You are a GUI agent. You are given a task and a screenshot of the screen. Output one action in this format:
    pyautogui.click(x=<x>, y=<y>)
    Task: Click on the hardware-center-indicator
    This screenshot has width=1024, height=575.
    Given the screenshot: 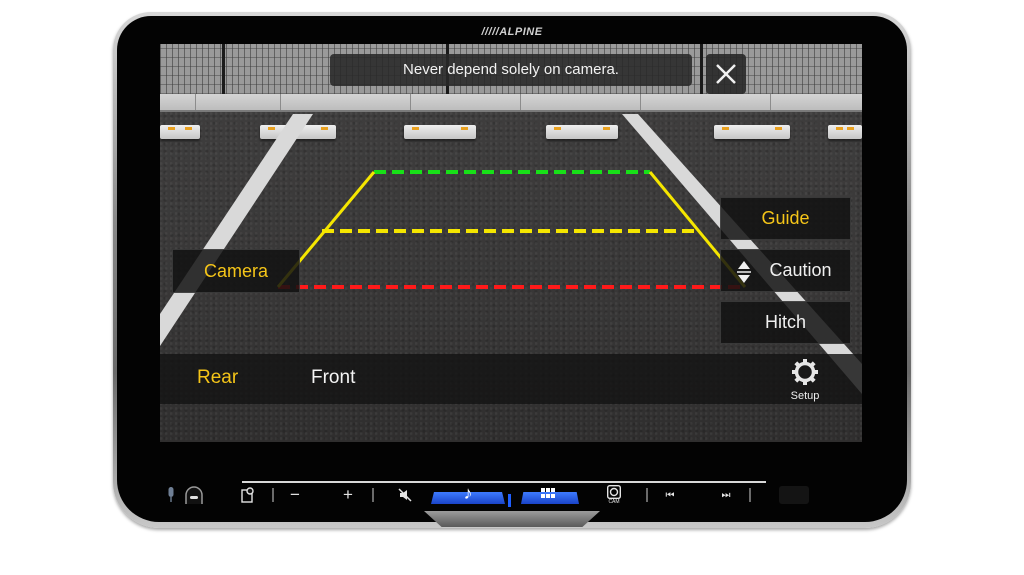 What is the action you would take?
    pyautogui.click(x=509, y=500)
    